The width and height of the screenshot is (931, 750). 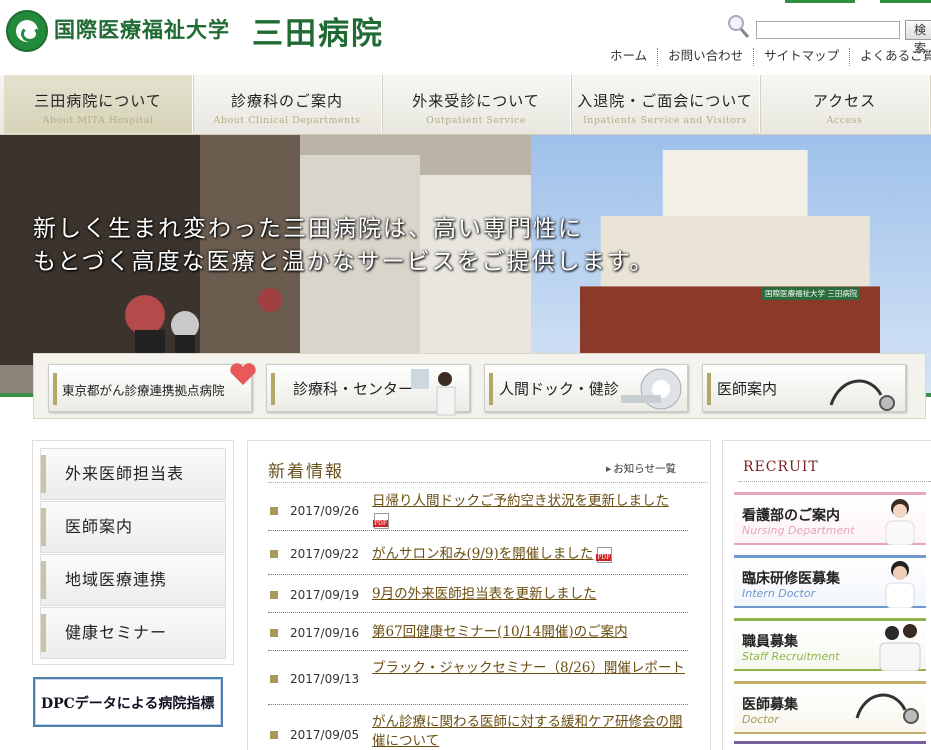 I want to click on news-item: 2017/09/19 9月の外来医師担当表を更新しました, so click(x=478, y=594).